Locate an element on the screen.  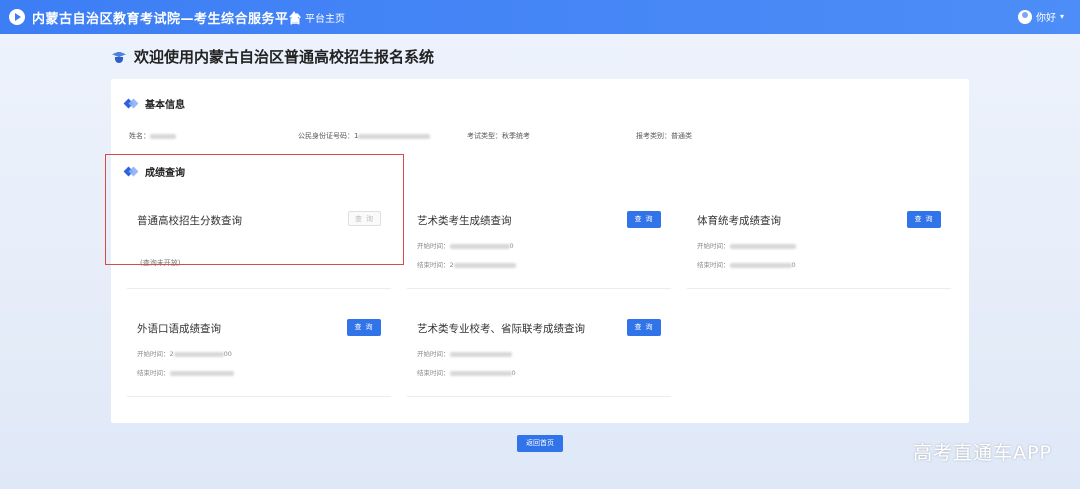
page-title-text: 欢迎使用内蒙古自治区普通高校招生报名系统 is located at coordinates (284, 57).